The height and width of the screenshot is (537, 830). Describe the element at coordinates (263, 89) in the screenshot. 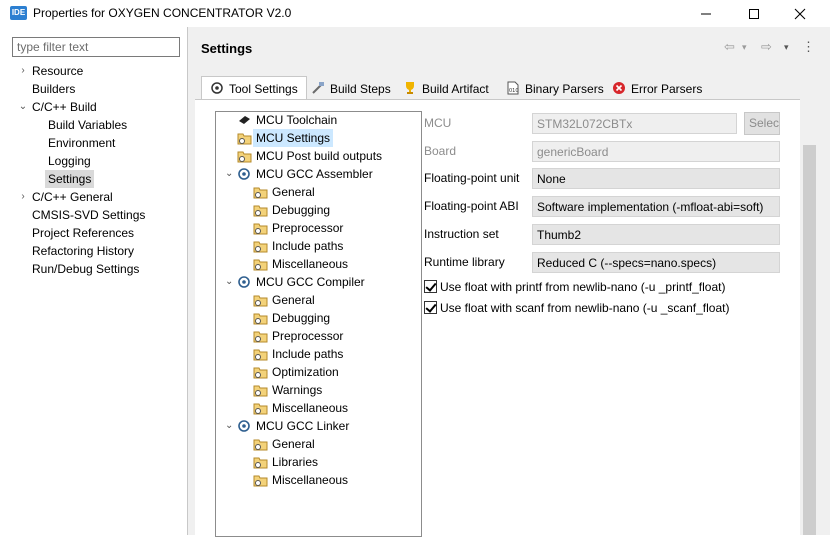

I see `tab-label: Tool Settings` at that location.